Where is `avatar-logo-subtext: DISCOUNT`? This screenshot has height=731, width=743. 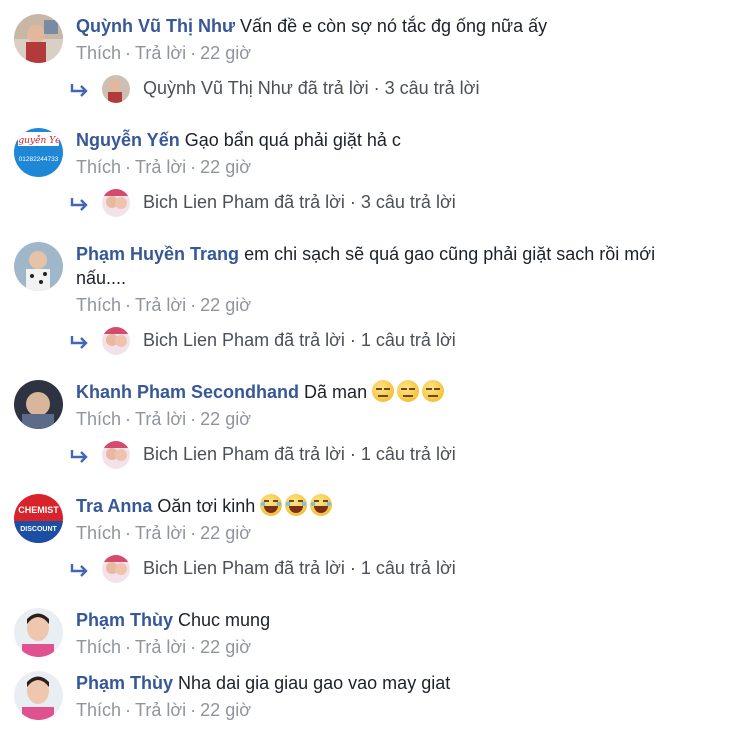
avatar-logo-subtext: DISCOUNT is located at coordinates (38, 529).